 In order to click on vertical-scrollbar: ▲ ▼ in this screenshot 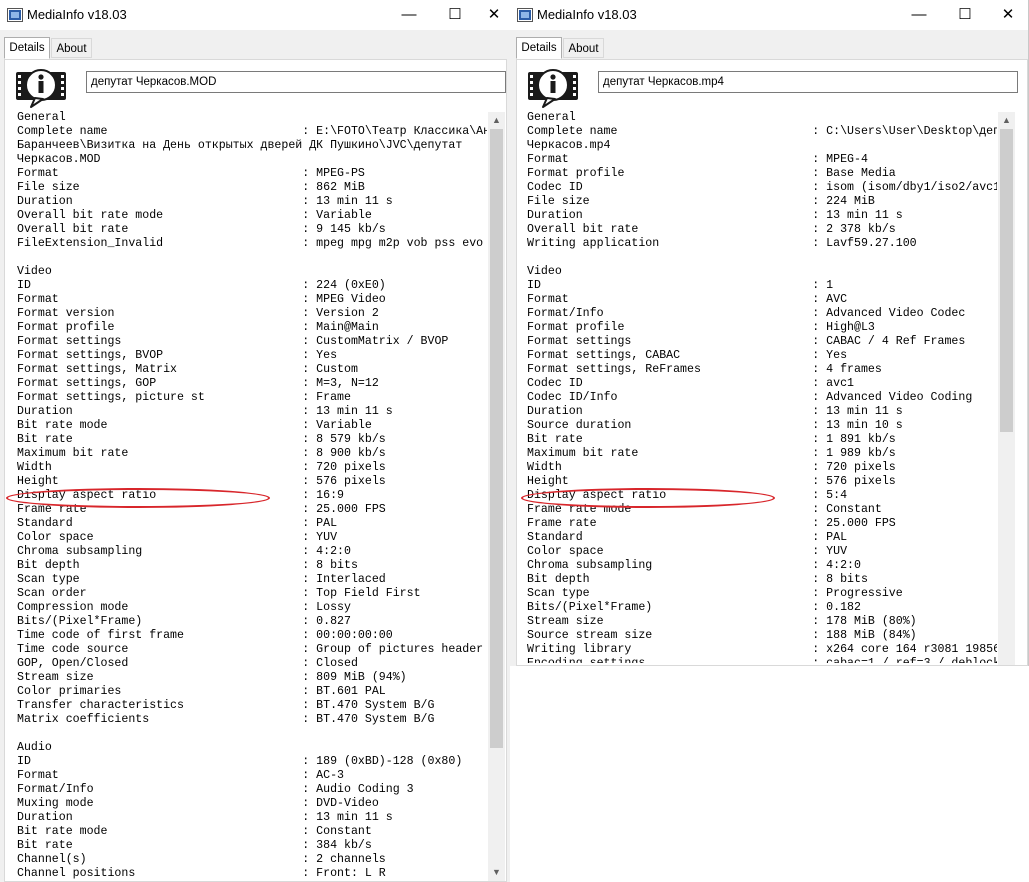, I will do `click(496, 496)`.